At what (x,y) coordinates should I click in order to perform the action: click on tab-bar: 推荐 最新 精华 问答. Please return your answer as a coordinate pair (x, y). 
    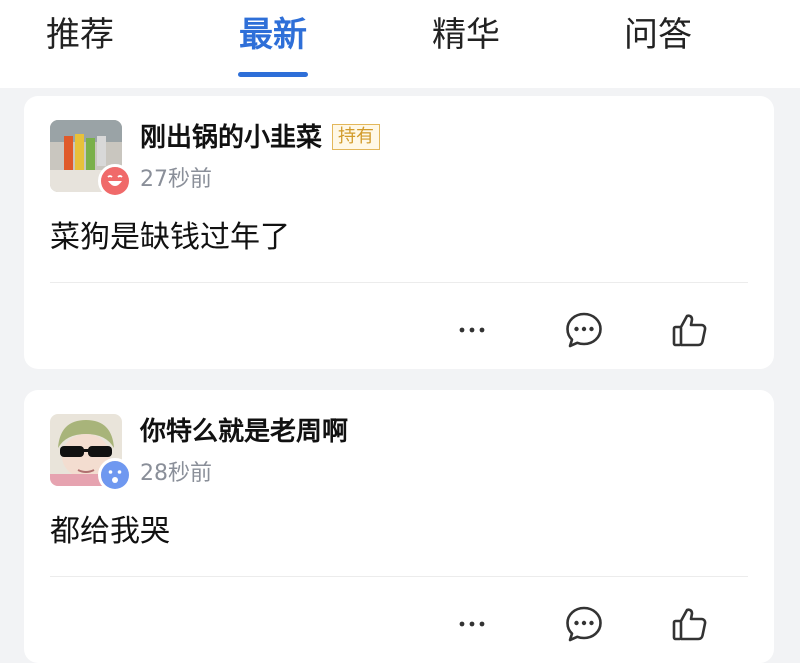
    Looking at the image, I should click on (400, 44).